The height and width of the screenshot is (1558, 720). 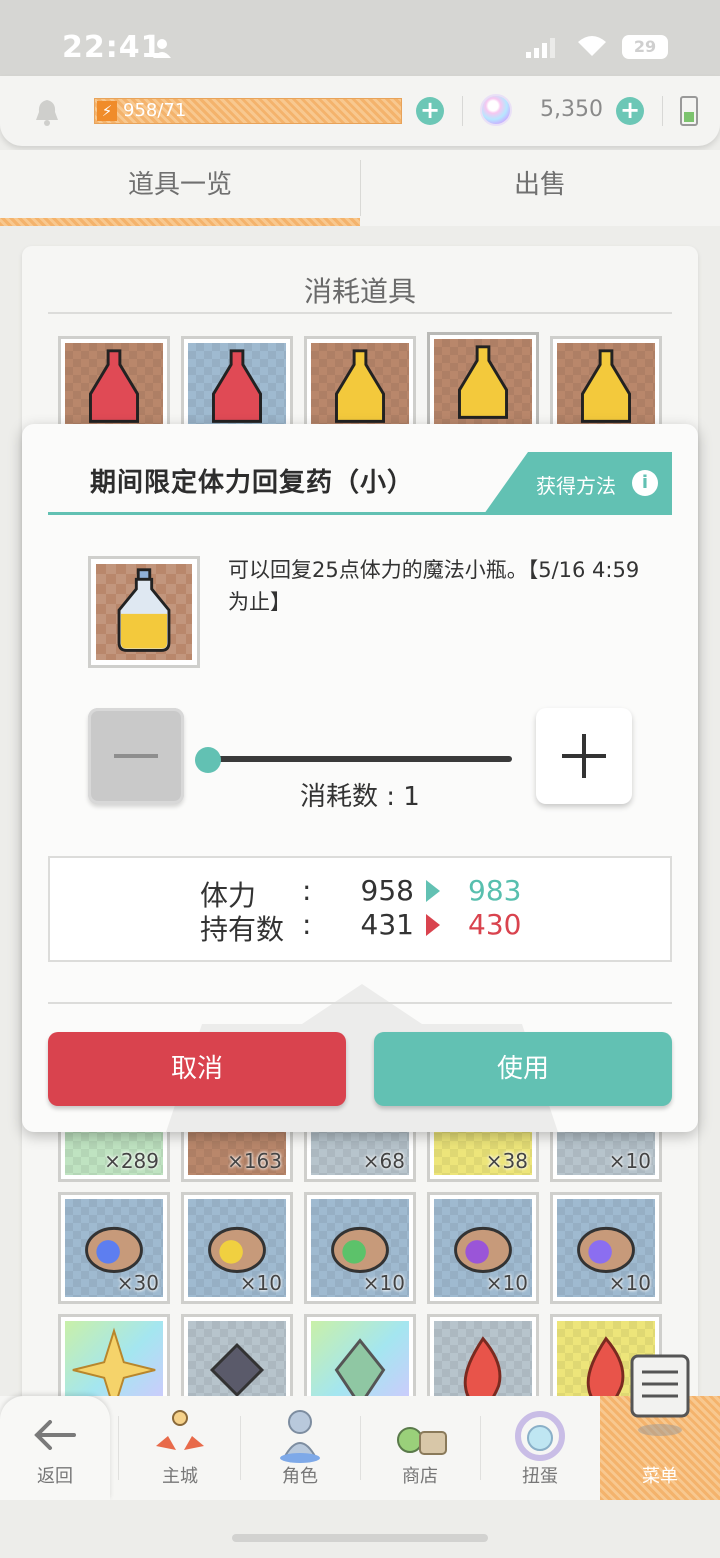 I want to click on nav-item-shop: 商店, so click(x=420, y=1448).